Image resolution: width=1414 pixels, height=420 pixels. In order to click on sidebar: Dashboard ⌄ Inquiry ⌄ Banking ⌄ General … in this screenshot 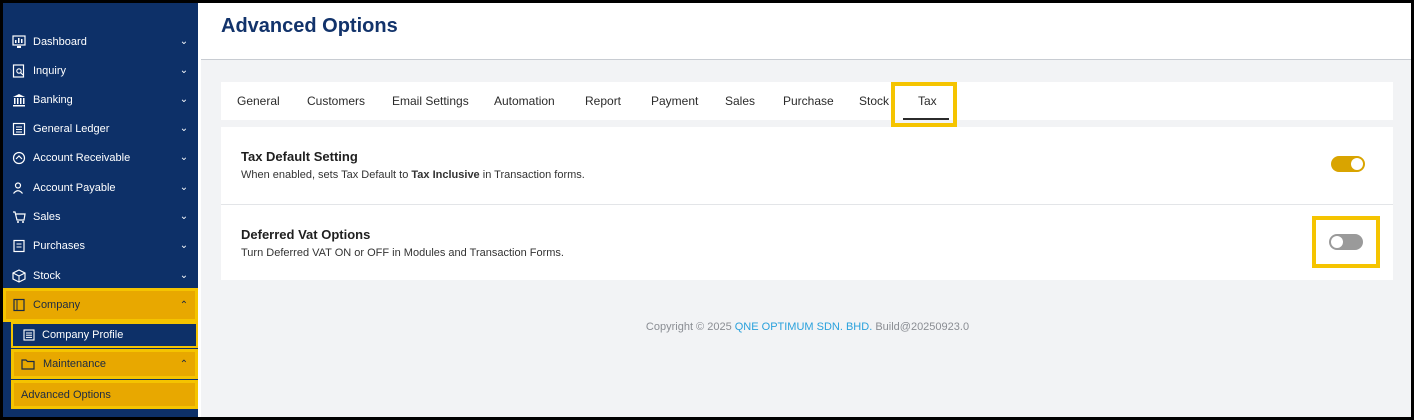, I will do `click(100, 210)`.